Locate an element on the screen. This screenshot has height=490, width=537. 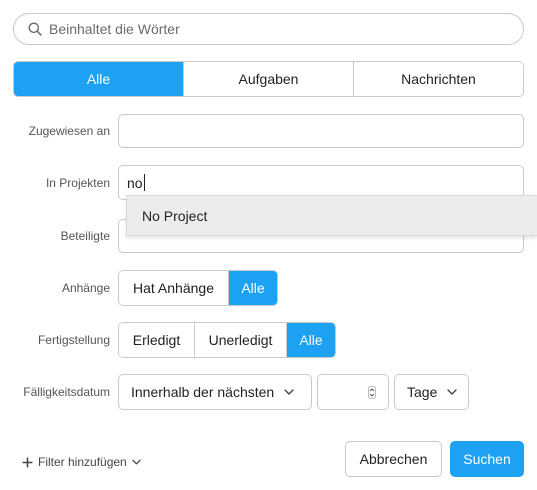
type-tabs: Alle Aufgaben Nachrichten is located at coordinates (268, 79).